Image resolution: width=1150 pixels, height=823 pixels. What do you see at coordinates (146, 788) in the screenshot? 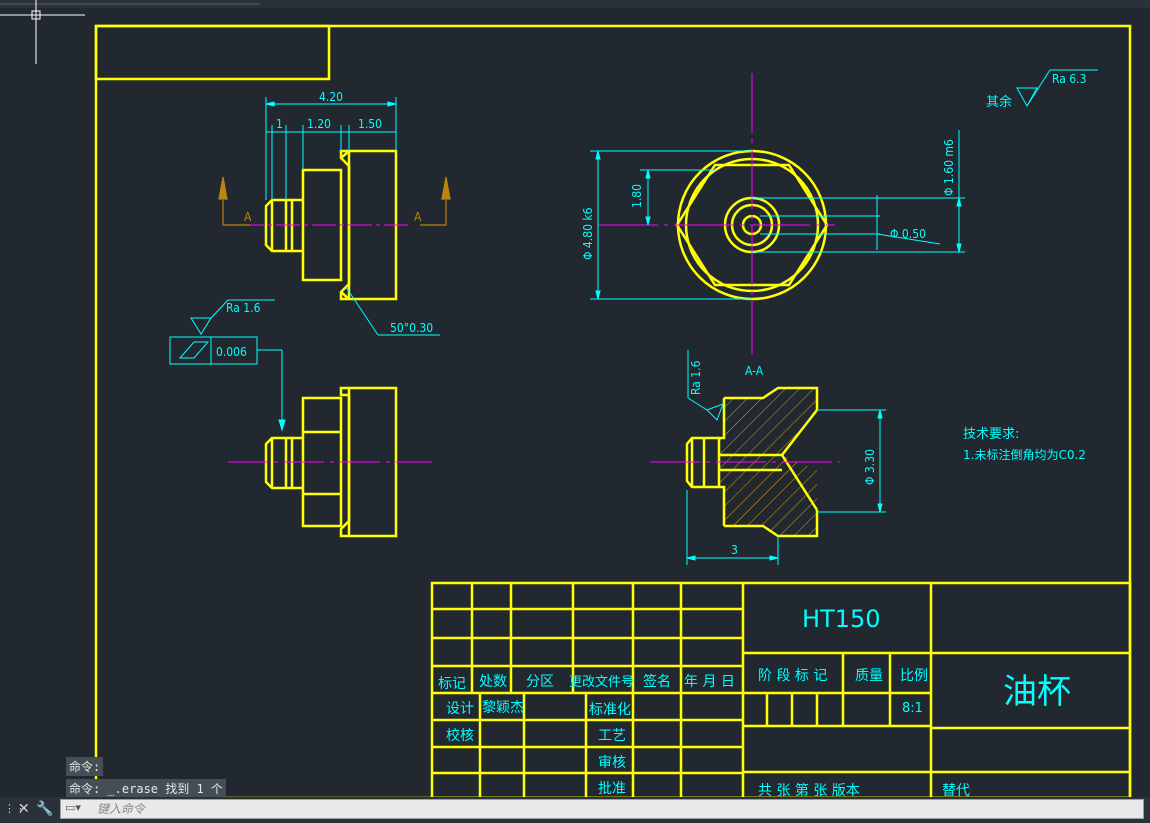
I see `command-history-line: 命令: _.erase 找到 1 个` at bounding box center [146, 788].